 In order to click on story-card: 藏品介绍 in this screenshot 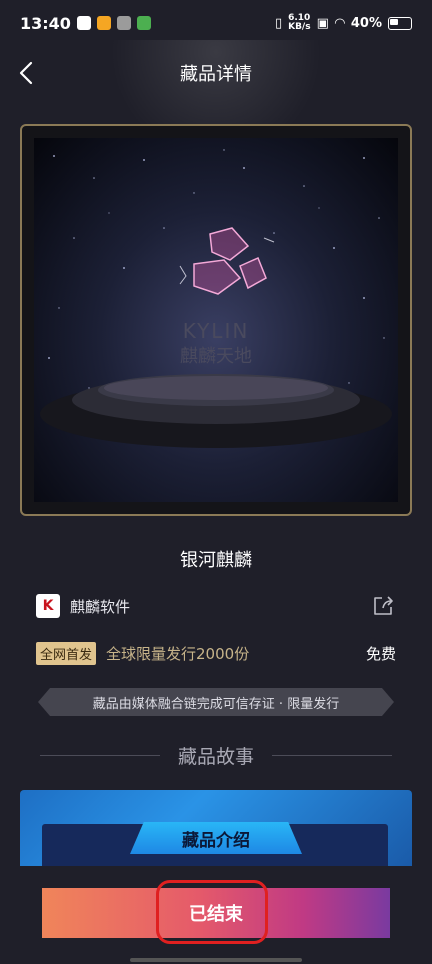, I will do `click(216, 830)`.